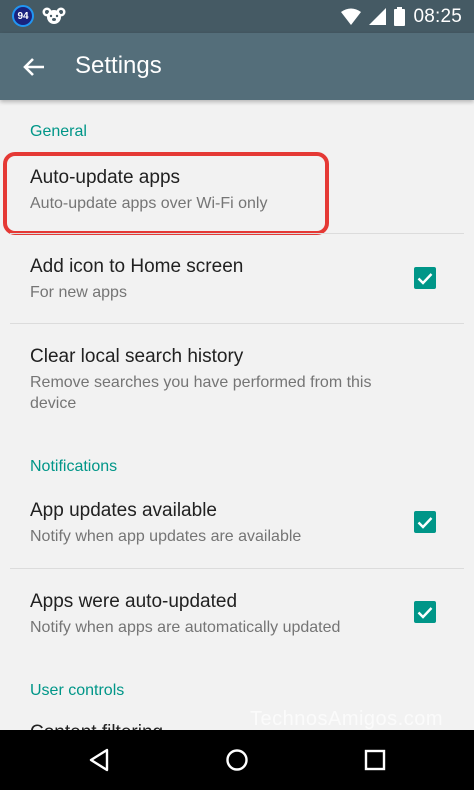 The image size is (474, 790). What do you see at coordinates (134, 601) in the screenshot?
I see `pref-title: Apps were auto-updated` at bounding box center [134, 601].